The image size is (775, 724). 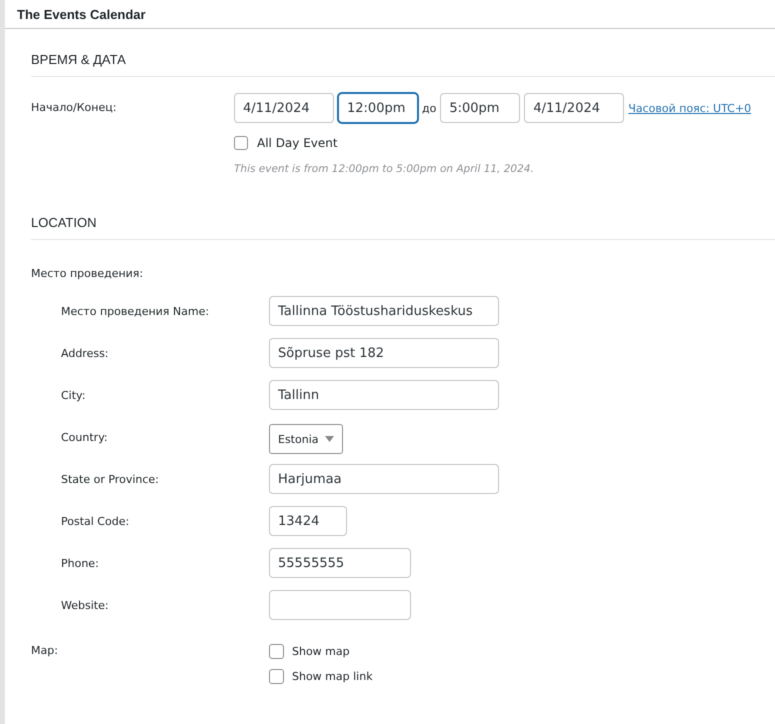 I want to click on input-field: 55555555, so click(x=340, y=563).